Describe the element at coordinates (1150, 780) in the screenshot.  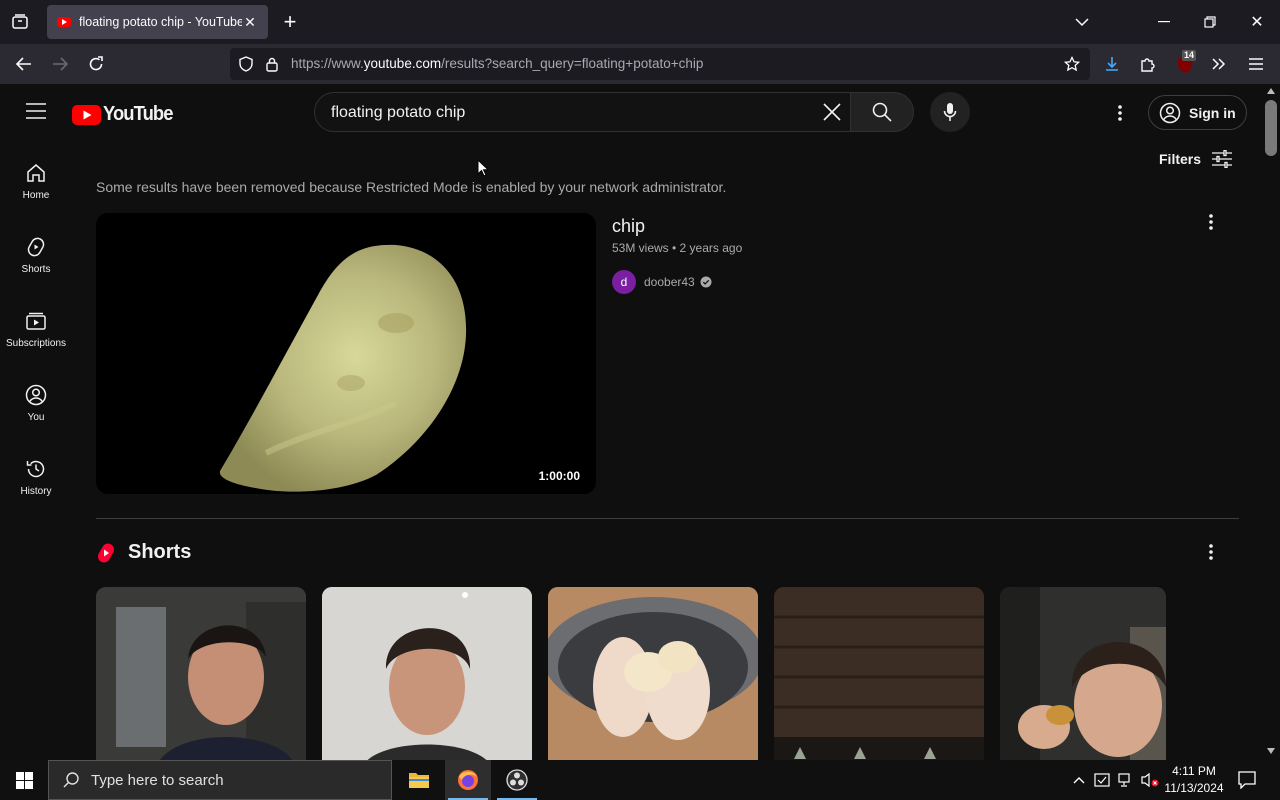
I see `volume-muted-tray-icon` at that location.